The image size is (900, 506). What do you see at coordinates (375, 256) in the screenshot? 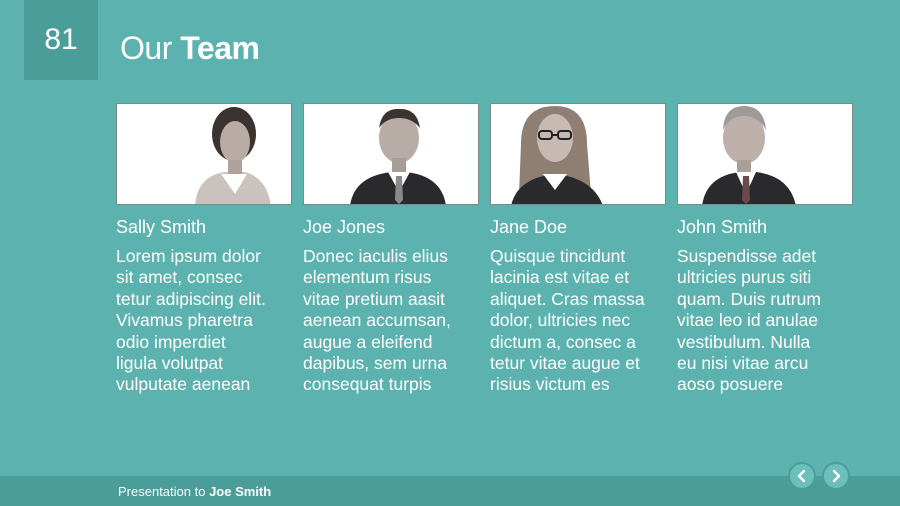
I see `bio-line: Donec iaculis elius` at bounding box center [375, 256].